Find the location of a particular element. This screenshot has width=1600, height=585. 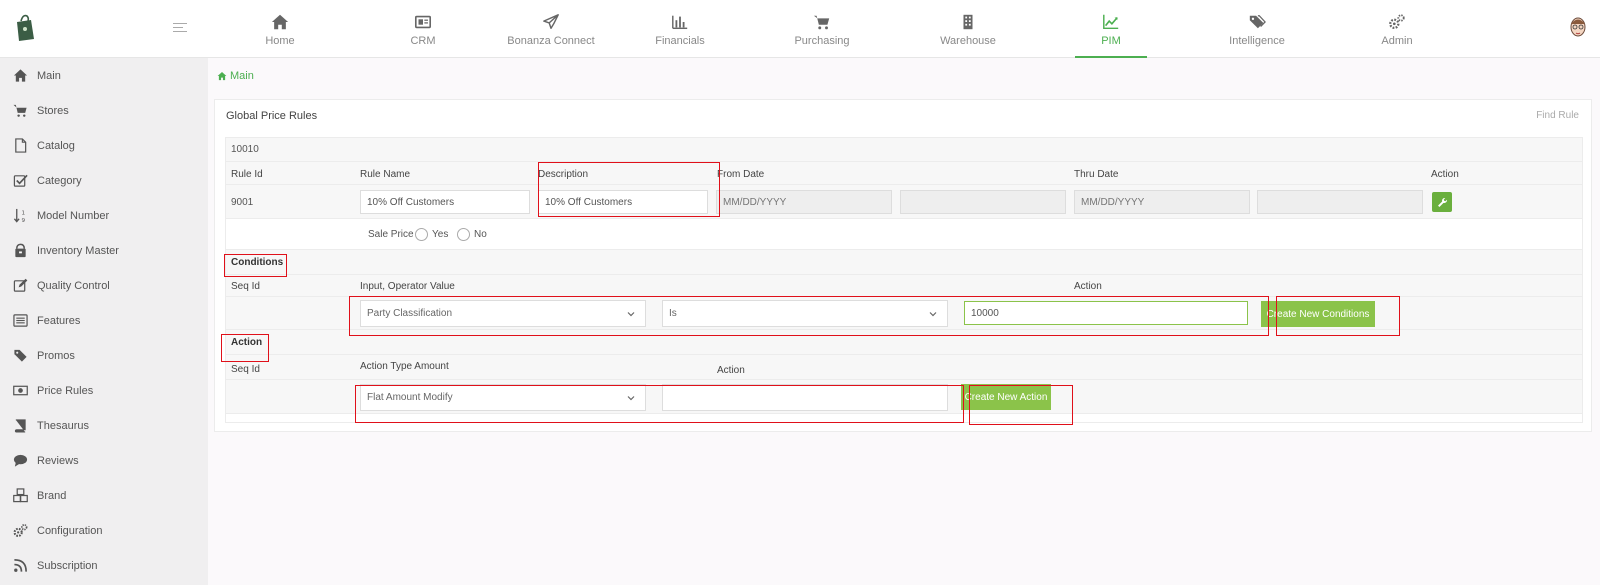

nav-home: Home is located at coordinates (280, 29).